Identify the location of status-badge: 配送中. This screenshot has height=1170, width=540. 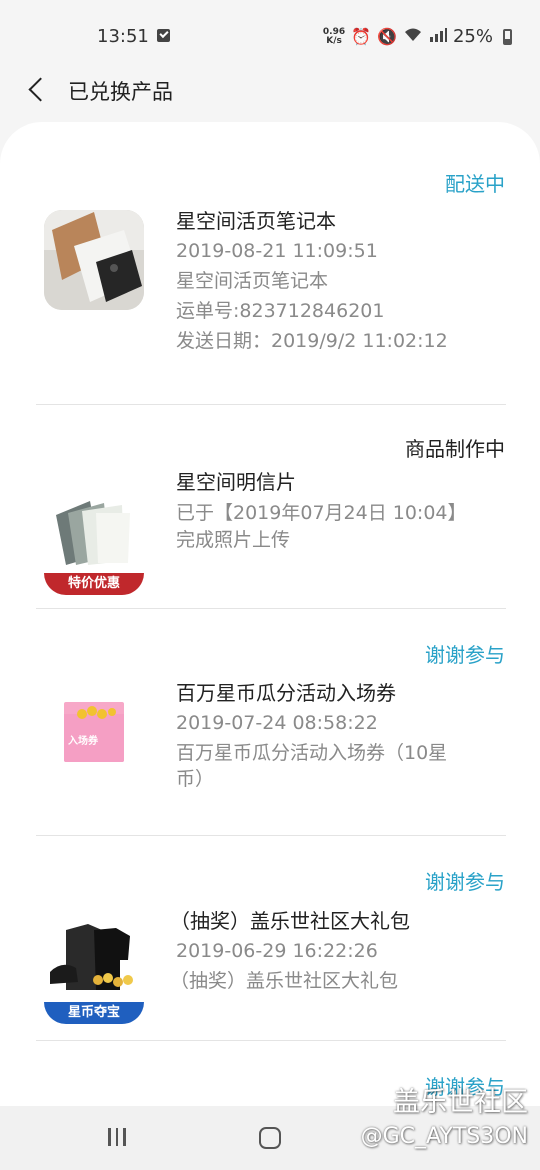
(475, 184).